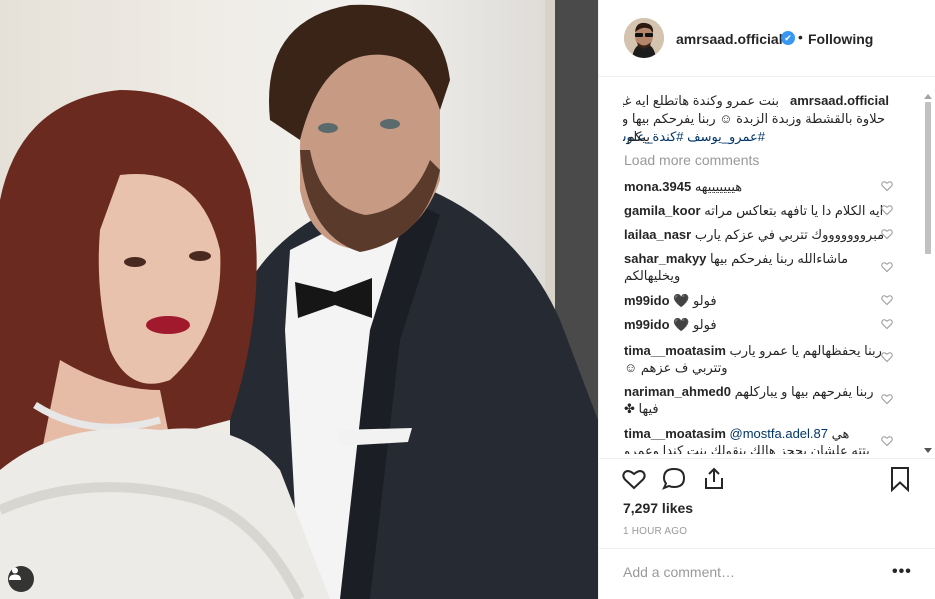 This screenshot has width=935, height=599. I want to click on avatar, so click(644, 38).